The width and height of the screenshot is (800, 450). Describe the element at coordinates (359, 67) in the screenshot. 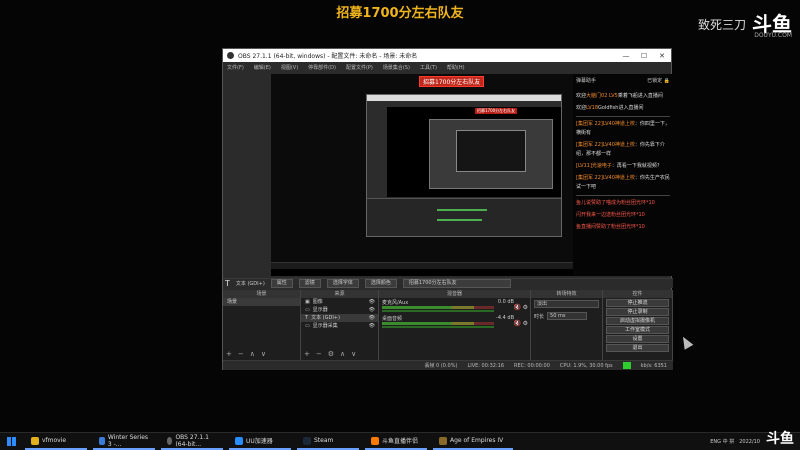

I see `menu-profile: 配置文件(P)` at that location.